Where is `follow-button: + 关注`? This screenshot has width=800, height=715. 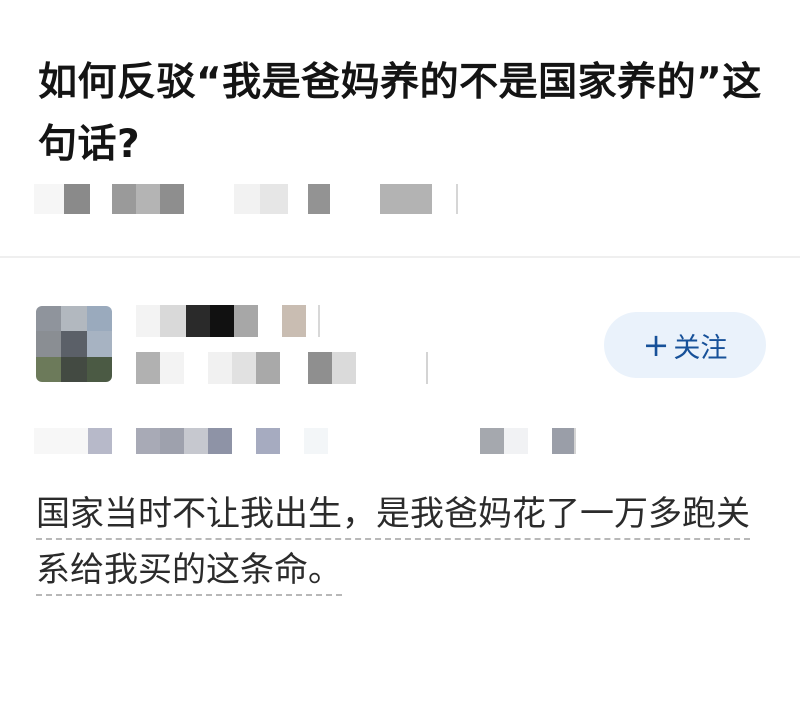
follow-button: + 关注 is located at coordinates (685, 345).